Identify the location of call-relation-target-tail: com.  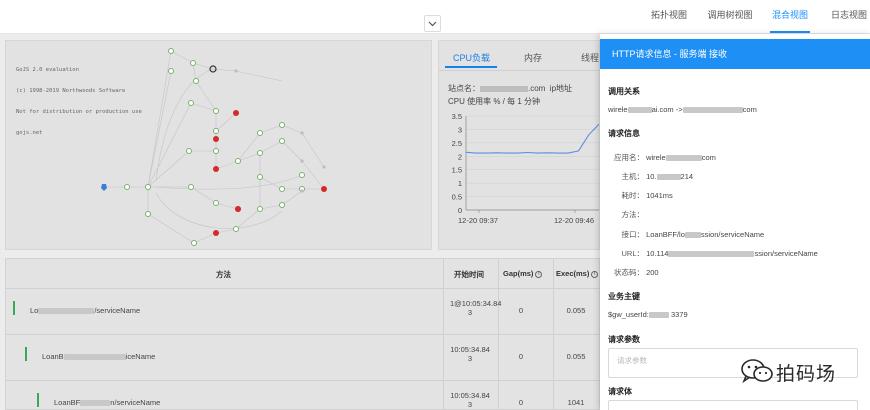
(749, 109).